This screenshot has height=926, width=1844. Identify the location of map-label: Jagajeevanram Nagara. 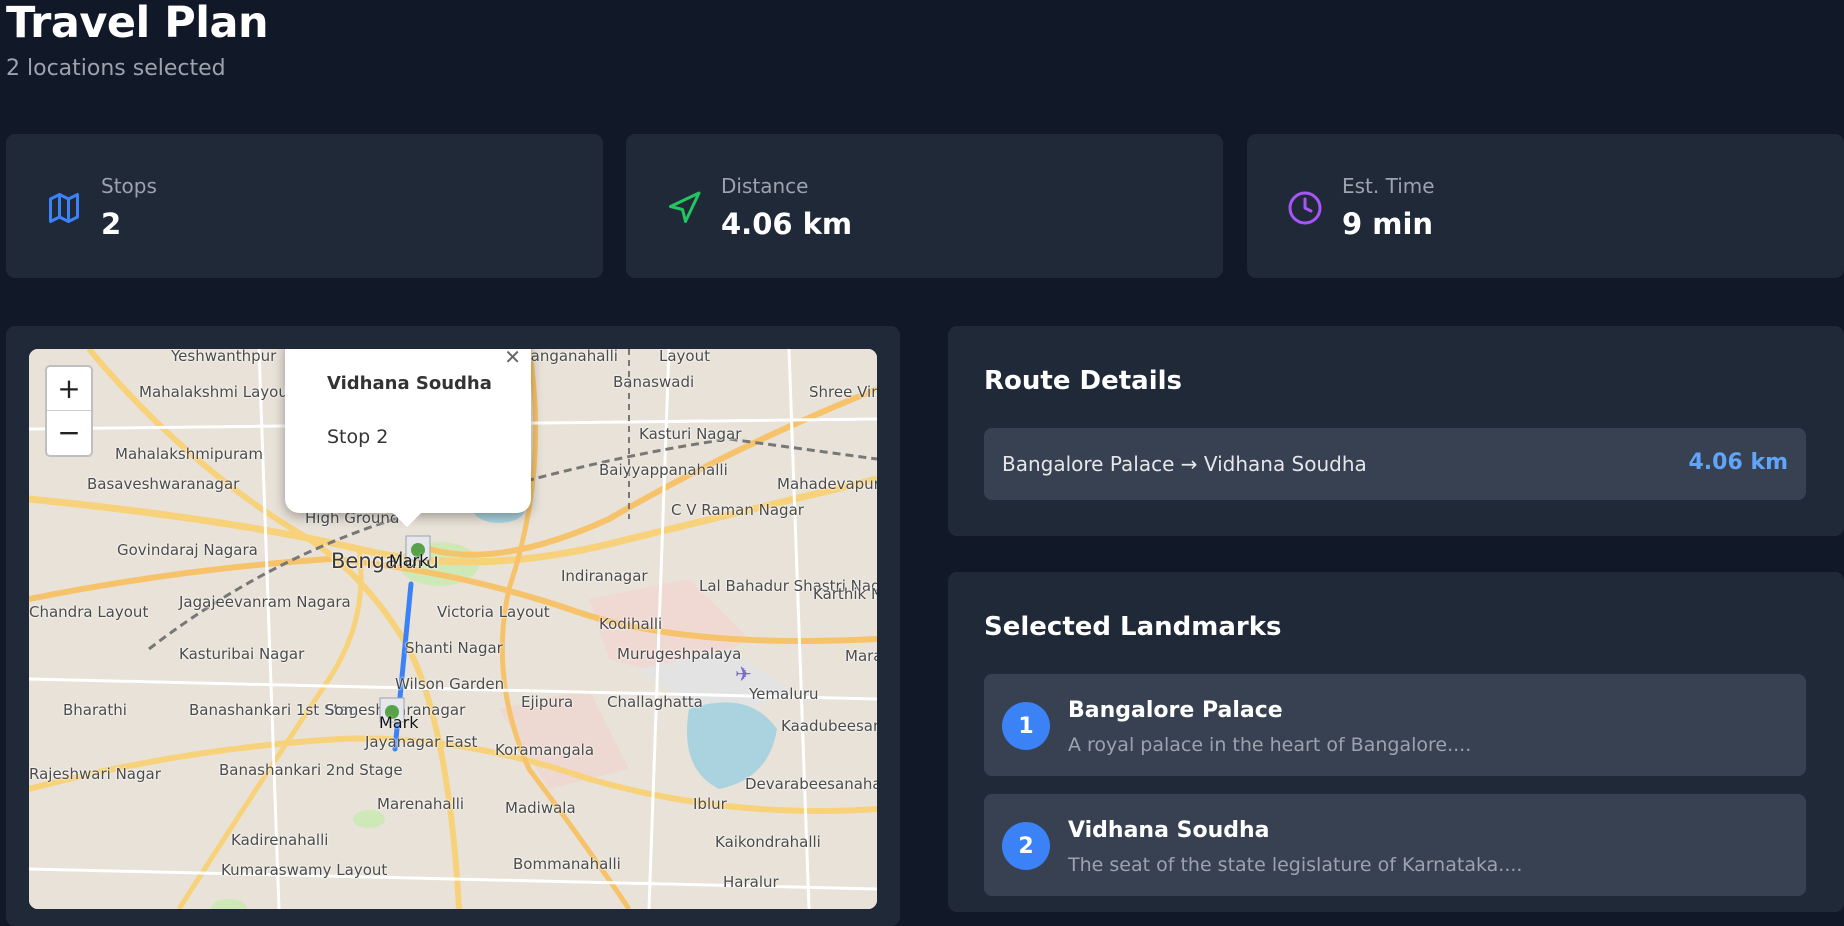
(265, 602).